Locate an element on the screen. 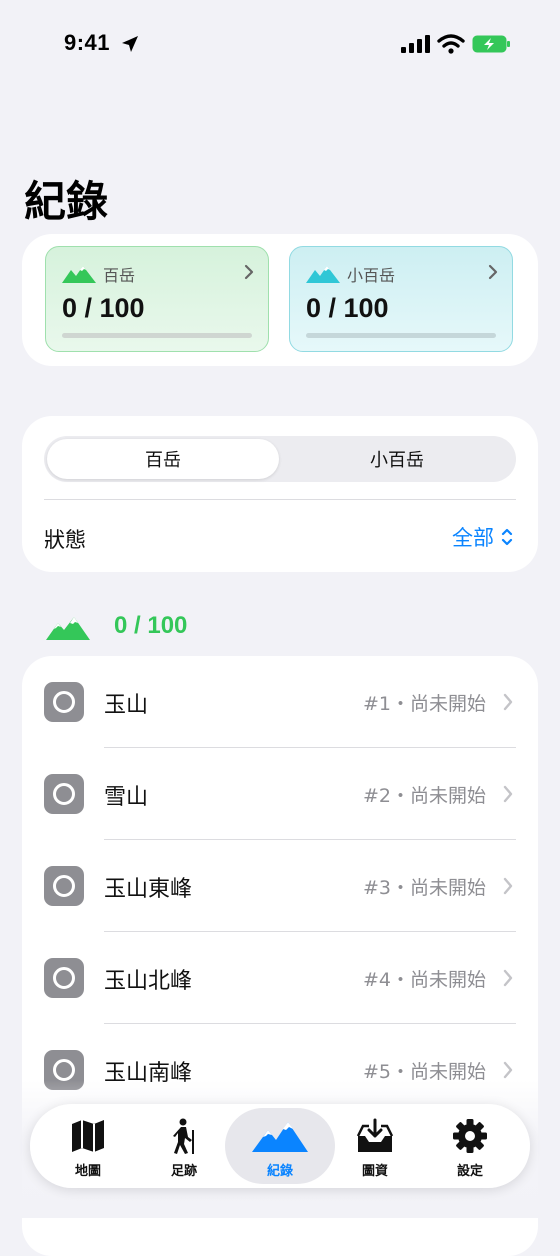 Image resolution: width=560 pixels, height=1256 pixels. battery-charging-icon is located at coordinates (491, 44).